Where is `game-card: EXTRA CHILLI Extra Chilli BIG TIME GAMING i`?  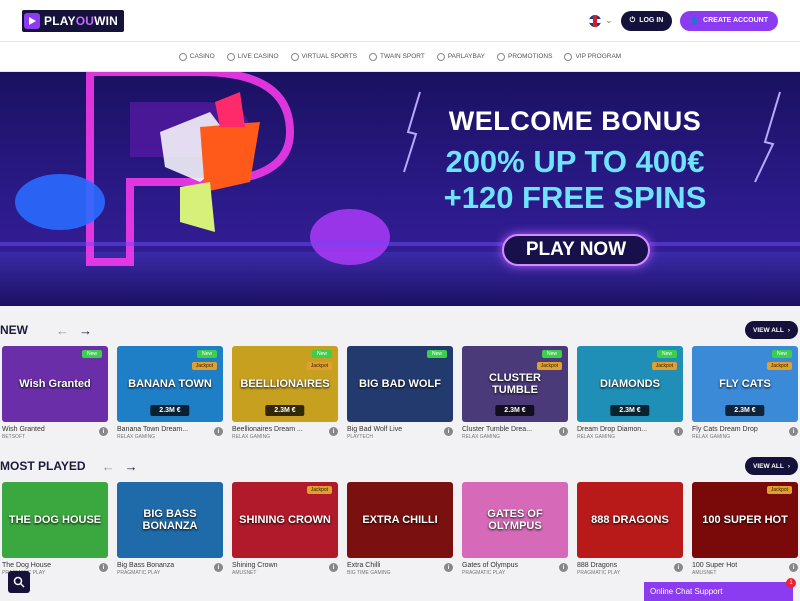 game-card: EXTRA CHILLI Extra Chilli BIG TIME GAMING i is located at coordinates (400, 529).